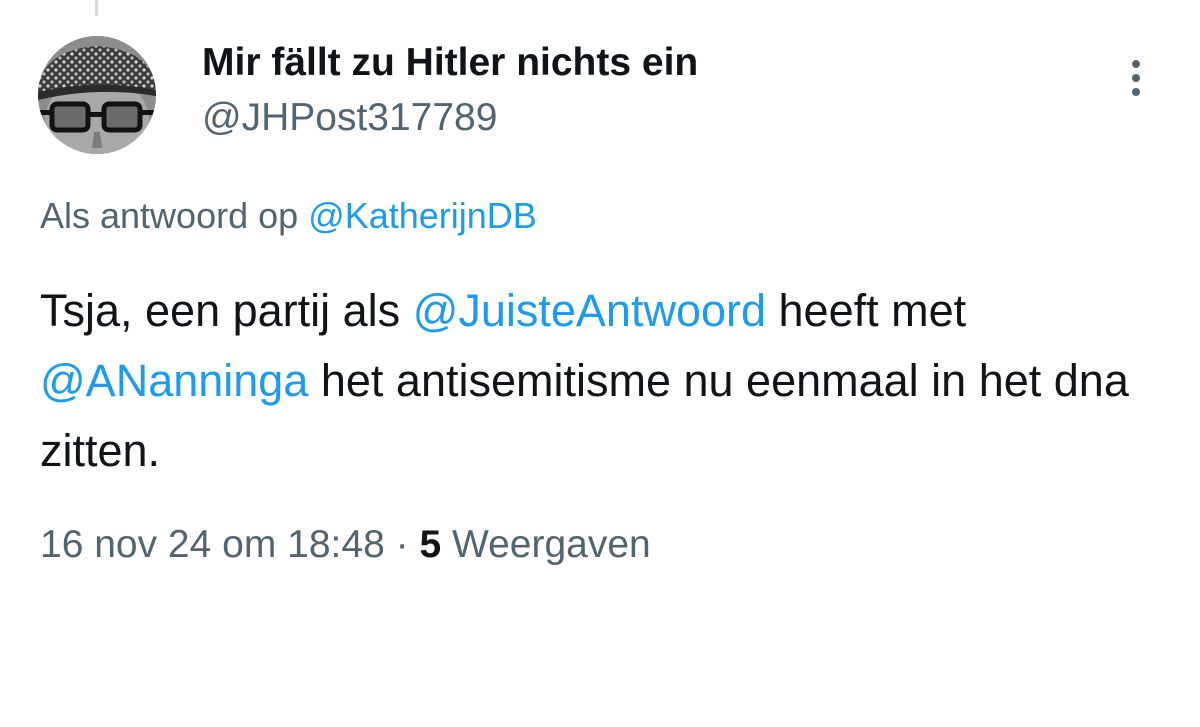  I want to click on timestamp: 16 nov 24 om 18:48, so click(212, 544).